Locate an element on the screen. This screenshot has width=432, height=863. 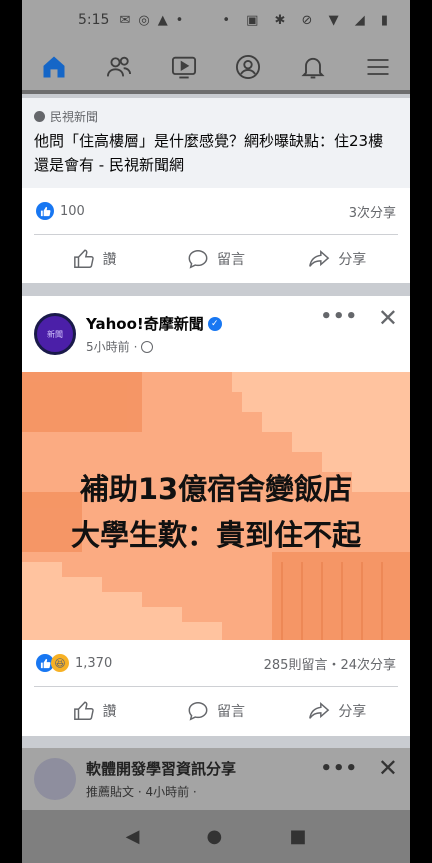
friends-icon is located at coordinates (119, 66).